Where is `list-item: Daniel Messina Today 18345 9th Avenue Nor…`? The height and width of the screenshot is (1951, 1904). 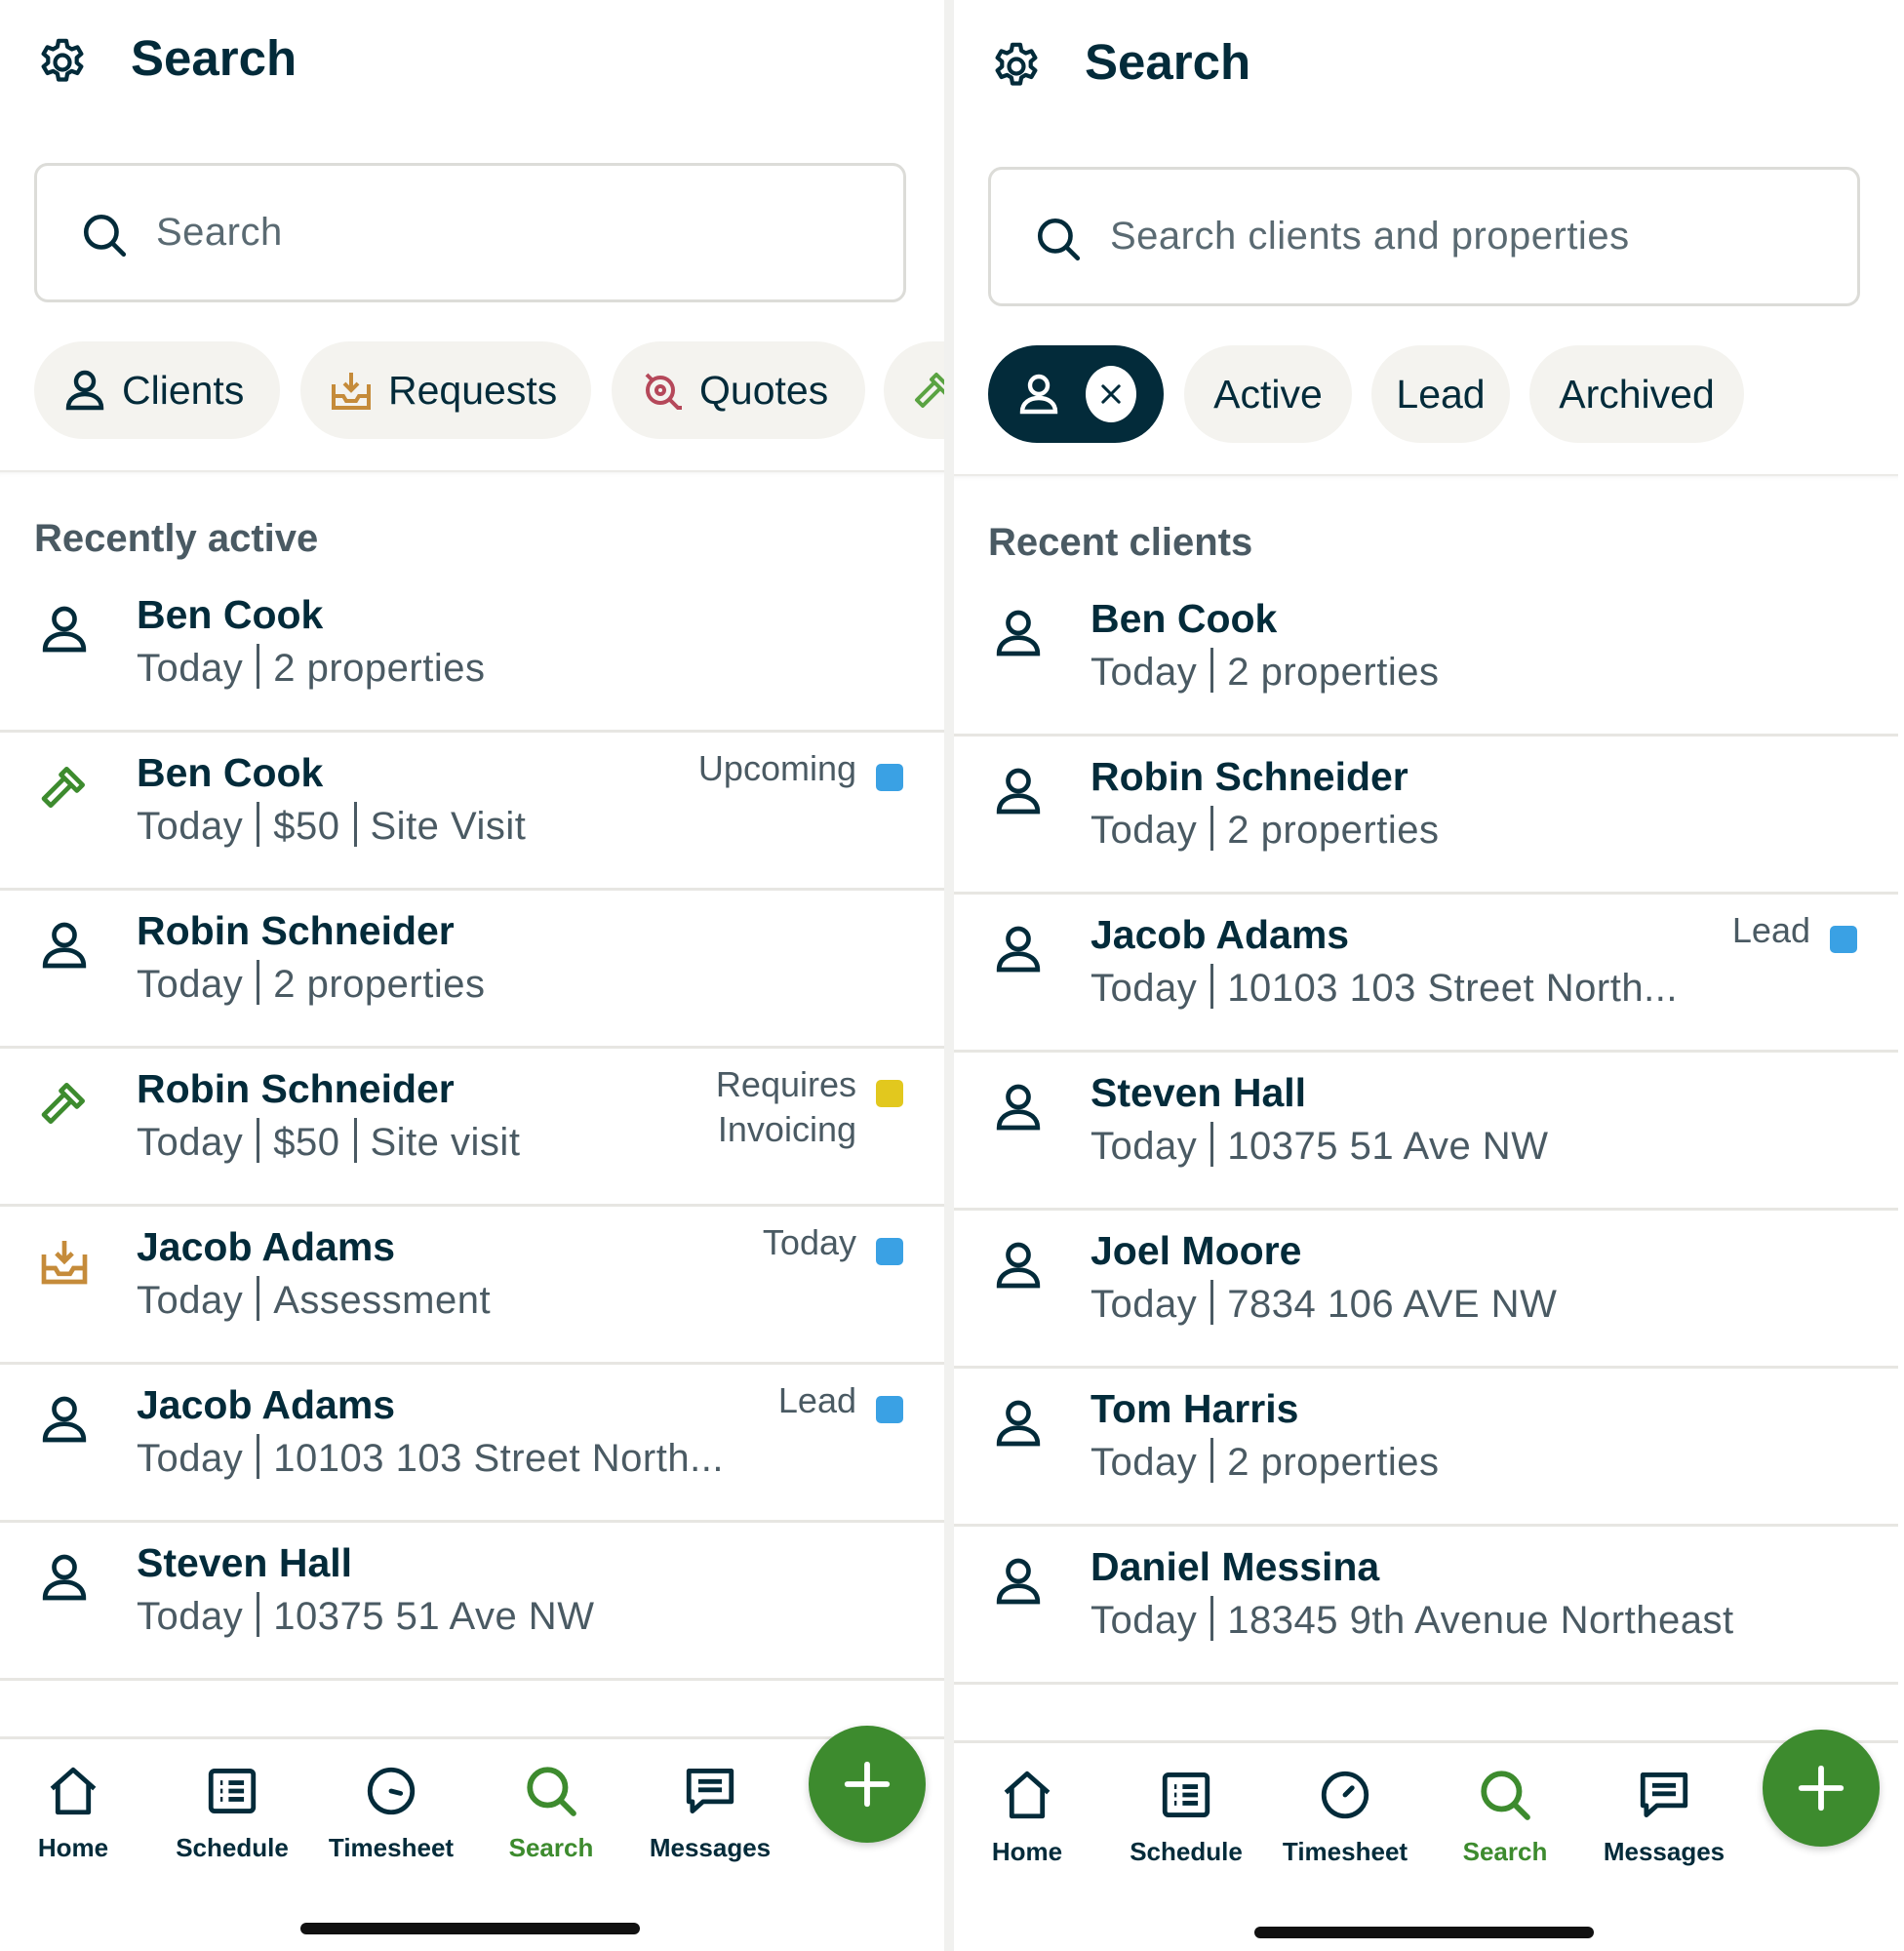 list-item: Daniel Messina Today 18345 9th Avenue Nor… is located at coordinates (1426, 1606).